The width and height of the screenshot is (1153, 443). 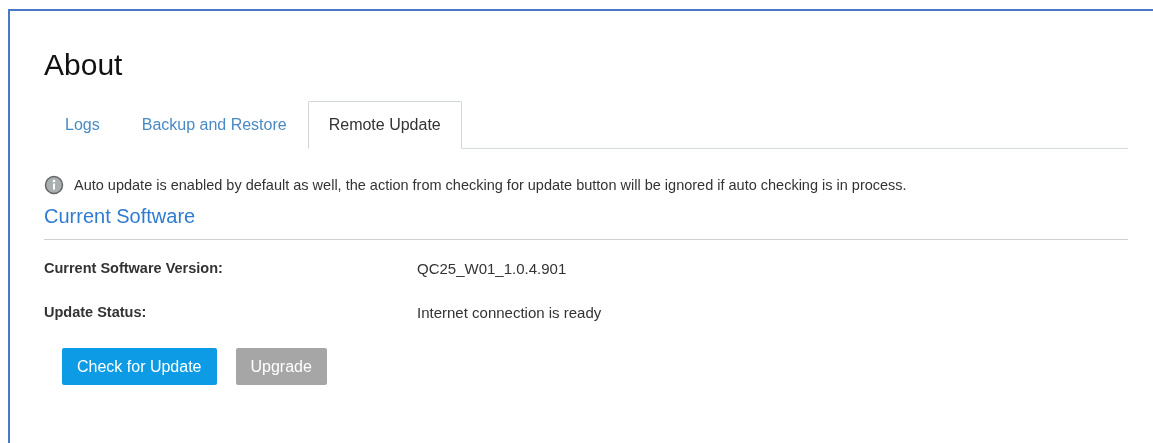 I want to click on tab: Remote Update, so click(x=384, y=125).